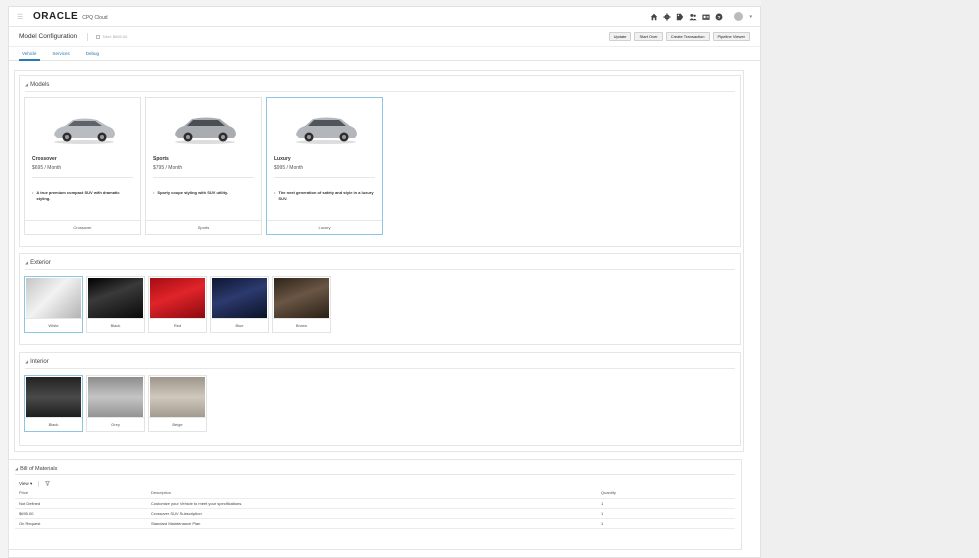 The image size is (979, 558). What do you see at coordinates (44, 159) in the screenshot?
I see `model-name: Crossover` at bounding box center [44, 159].